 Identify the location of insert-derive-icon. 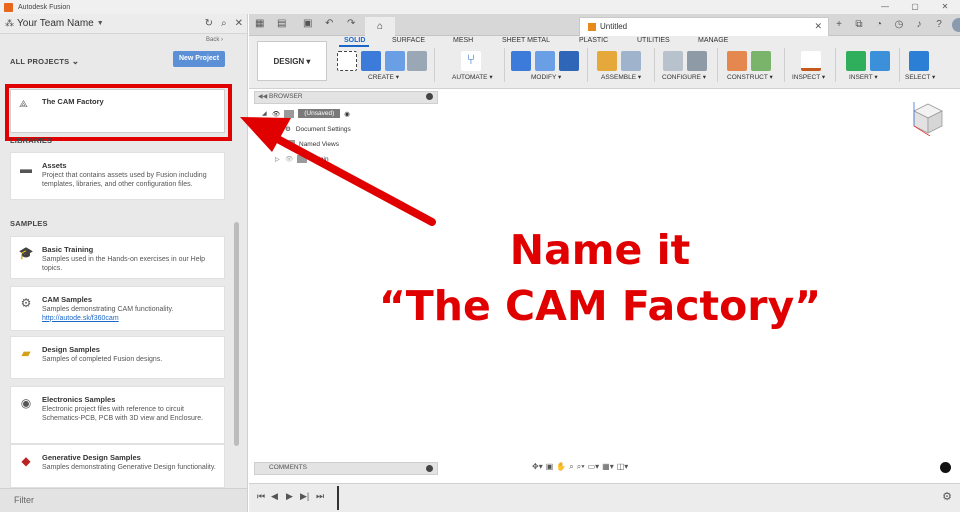
(856, 61).